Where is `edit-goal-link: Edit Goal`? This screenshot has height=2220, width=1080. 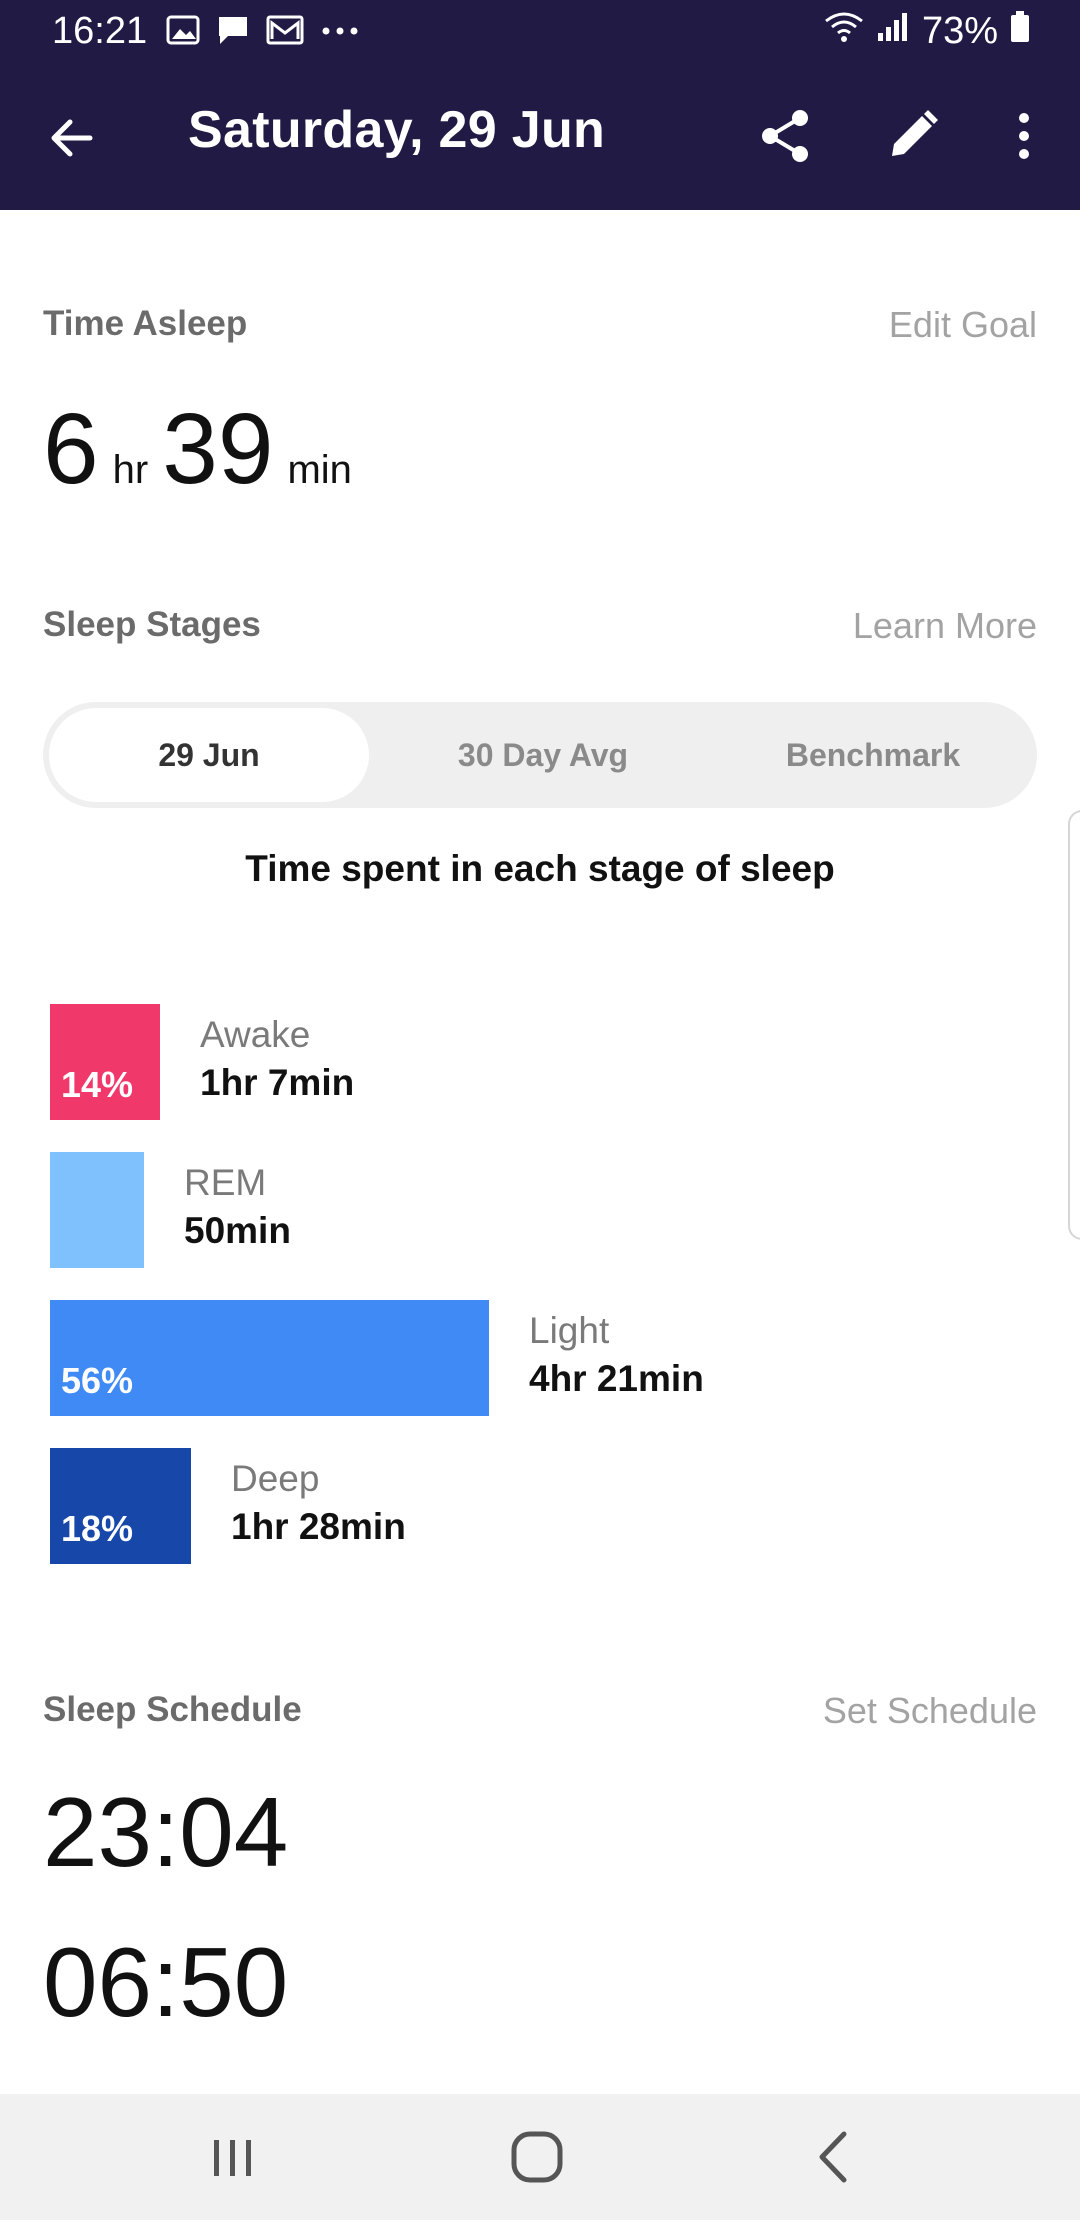
edit-goal-link: Edit Goal is located at coordinates (963, 325).